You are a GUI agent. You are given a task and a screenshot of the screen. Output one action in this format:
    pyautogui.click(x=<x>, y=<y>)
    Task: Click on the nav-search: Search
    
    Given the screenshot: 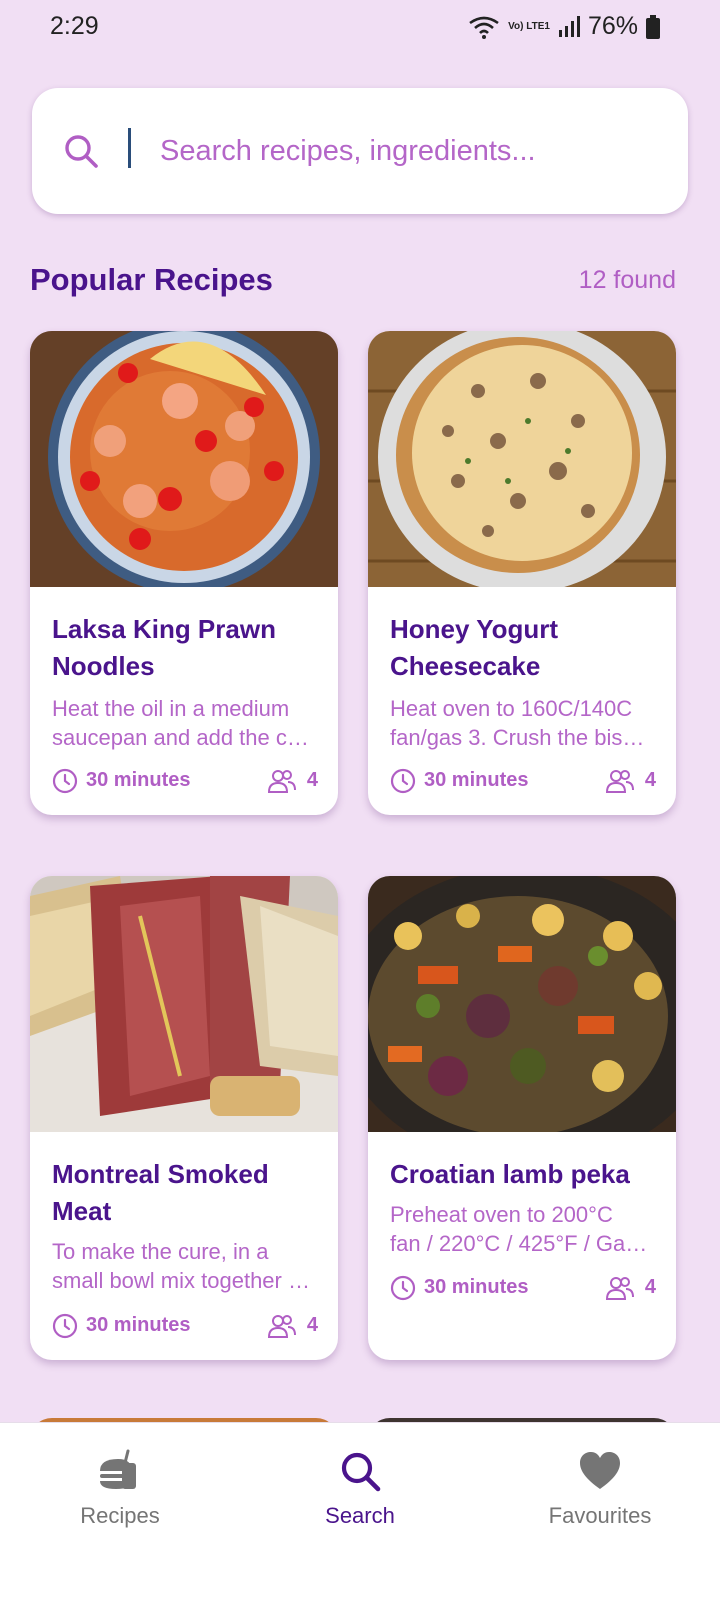 What is the action you would take?
    pyautogui.click(x=360, y=1488)
    